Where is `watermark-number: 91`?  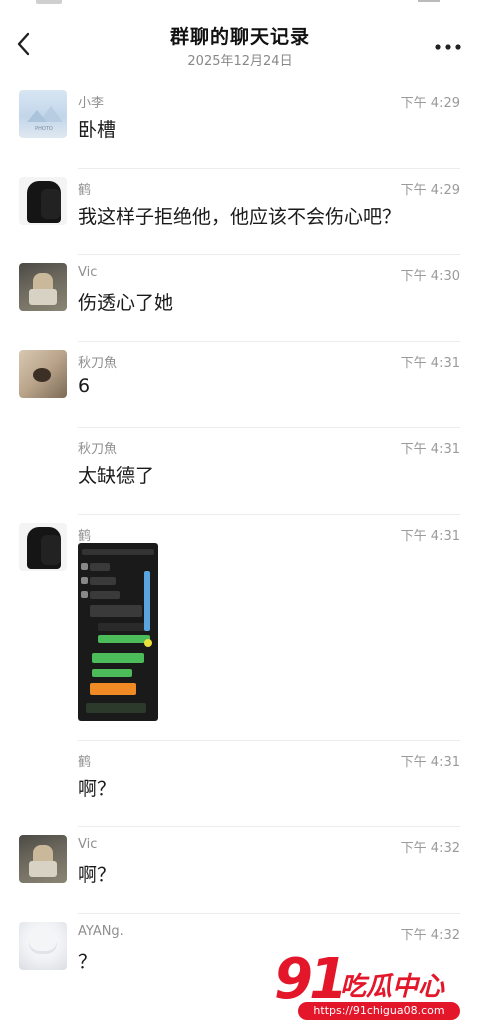 watermark-number: 91 is located at coordinates (311, 979).